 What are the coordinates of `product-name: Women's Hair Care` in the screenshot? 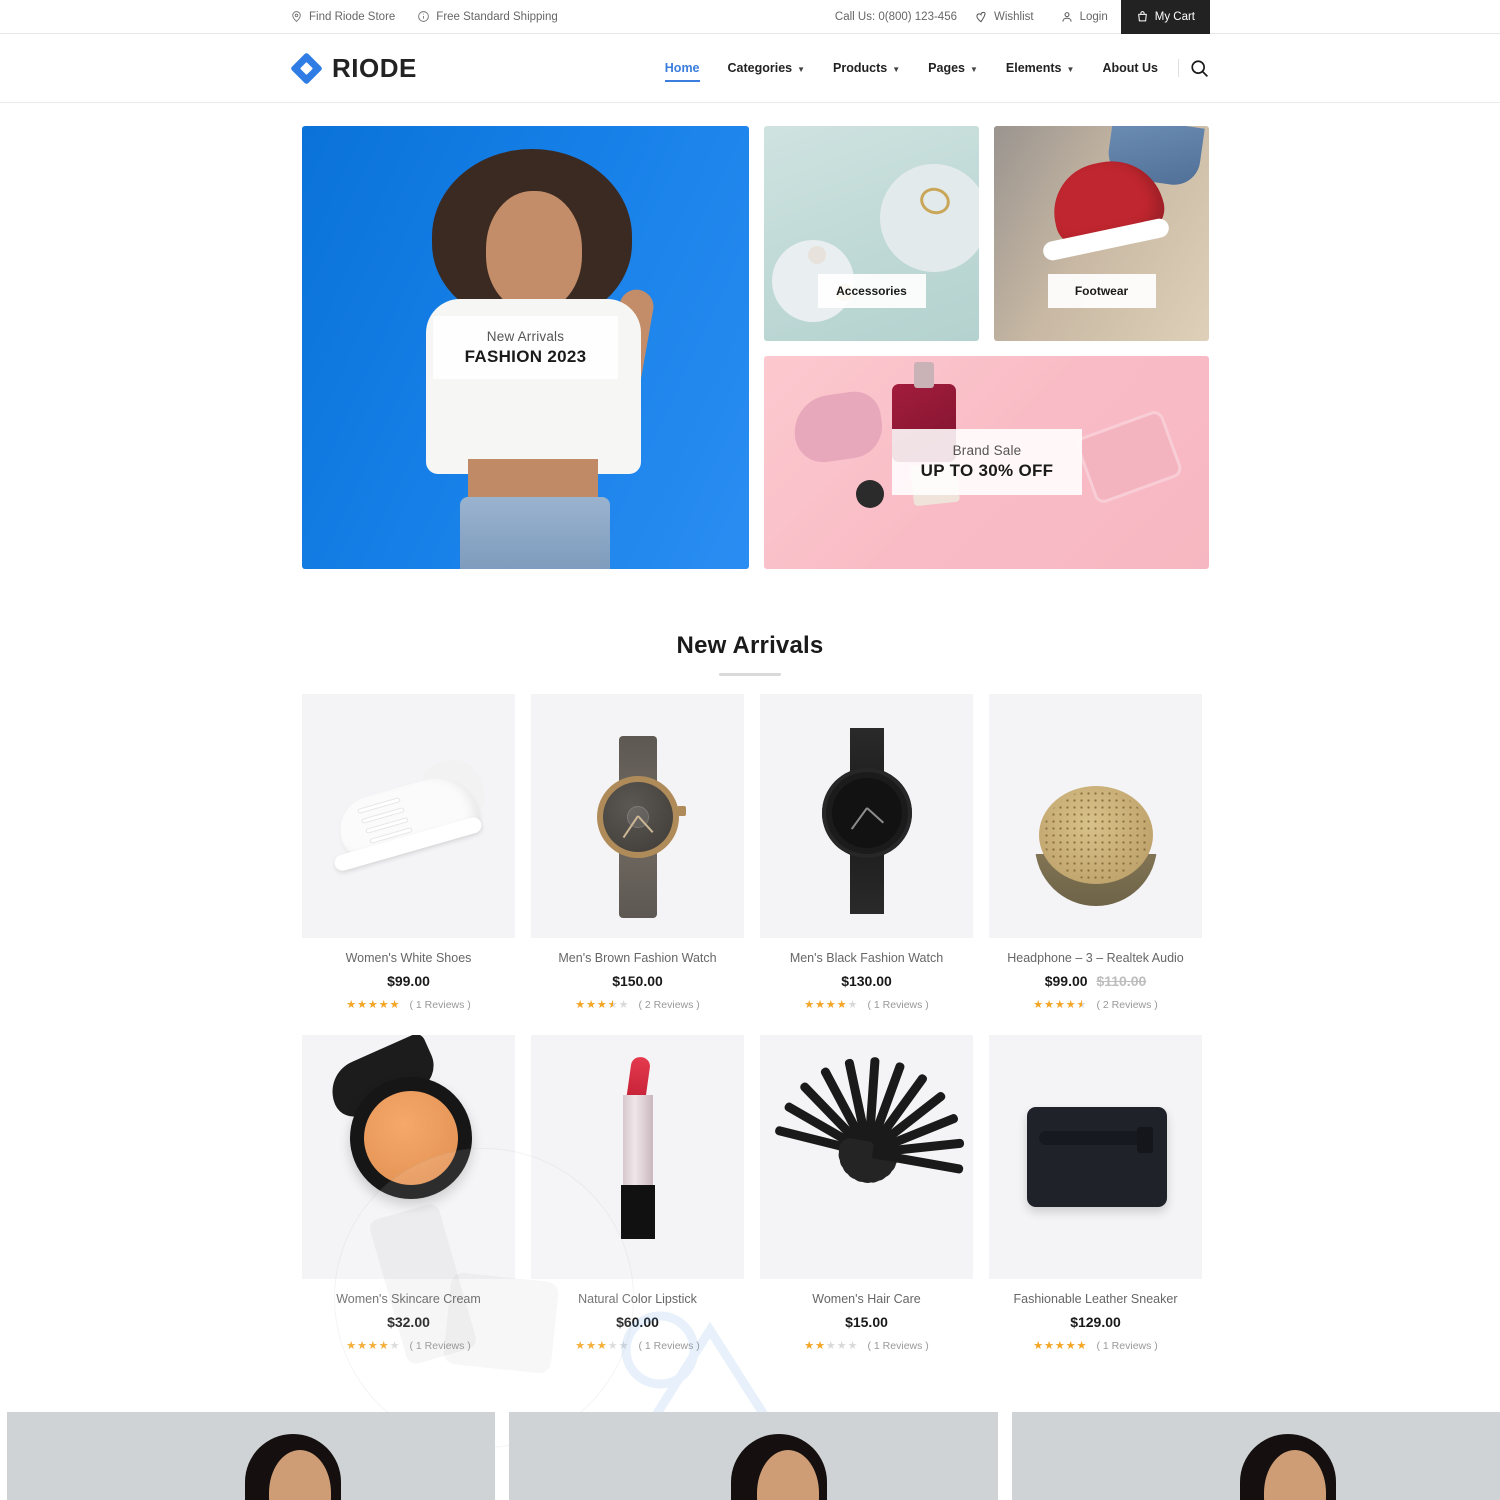 It's located at (866, 1299).